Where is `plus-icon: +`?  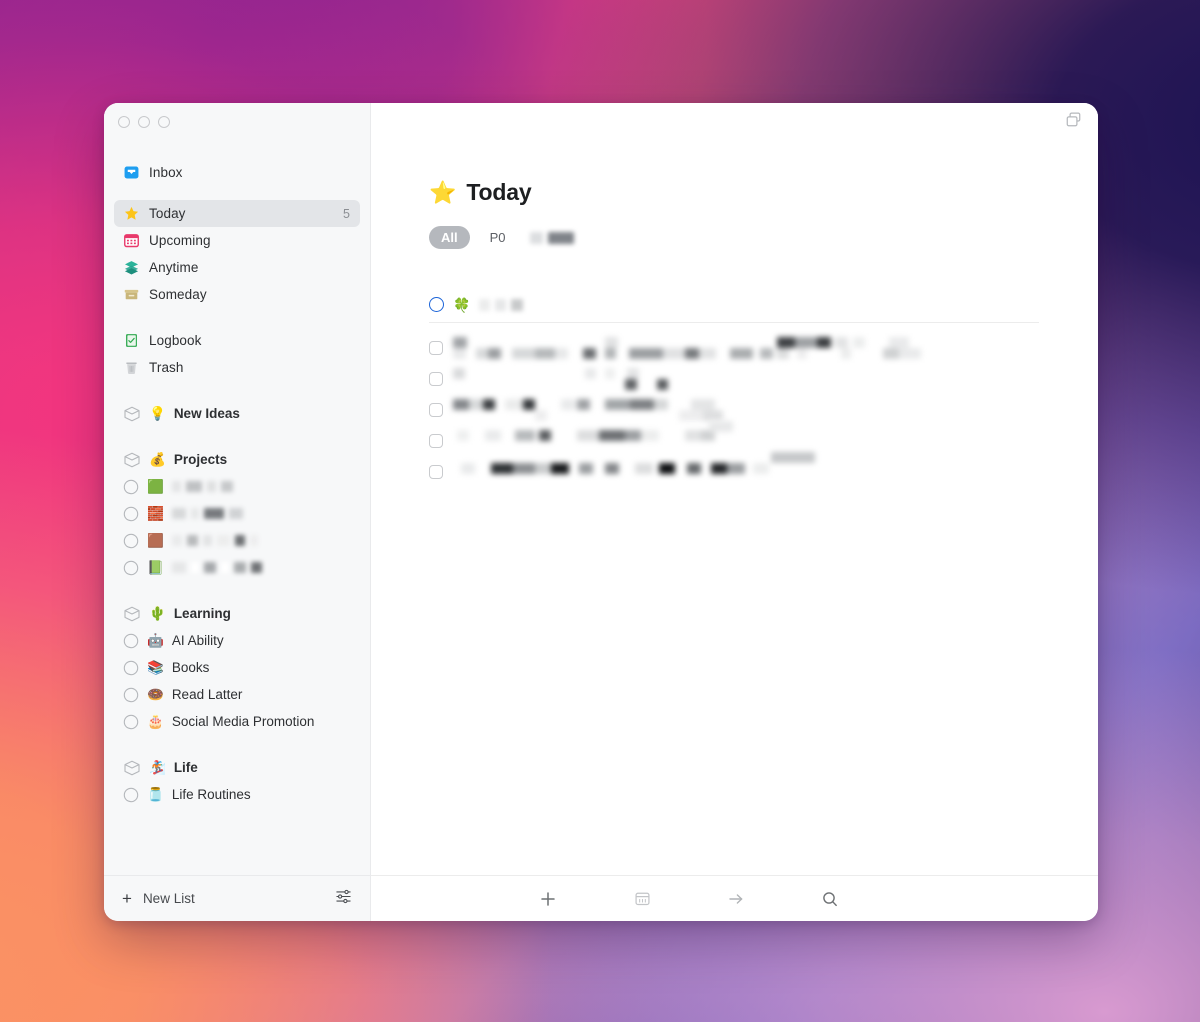
plus-icon: + is located at coordinates (127, 898).